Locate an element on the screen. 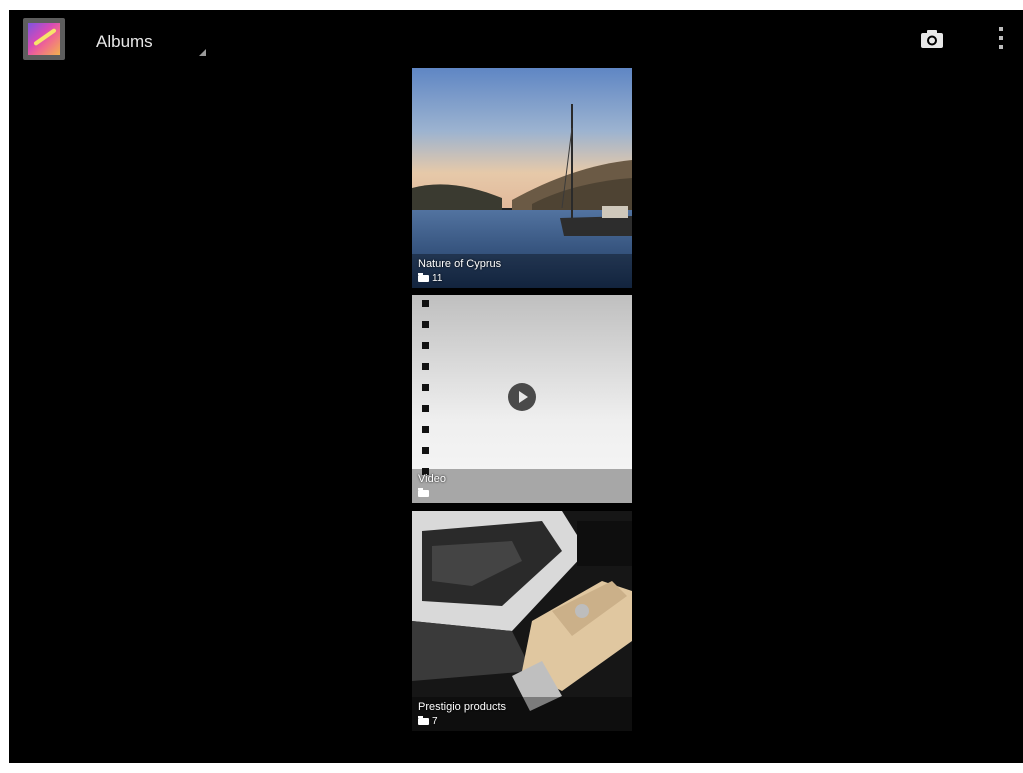 This screenshot has width=1023, height=773. album-nature-of-cyprus: Nature of Cyprus 11 is located at coordinates (522, 178).